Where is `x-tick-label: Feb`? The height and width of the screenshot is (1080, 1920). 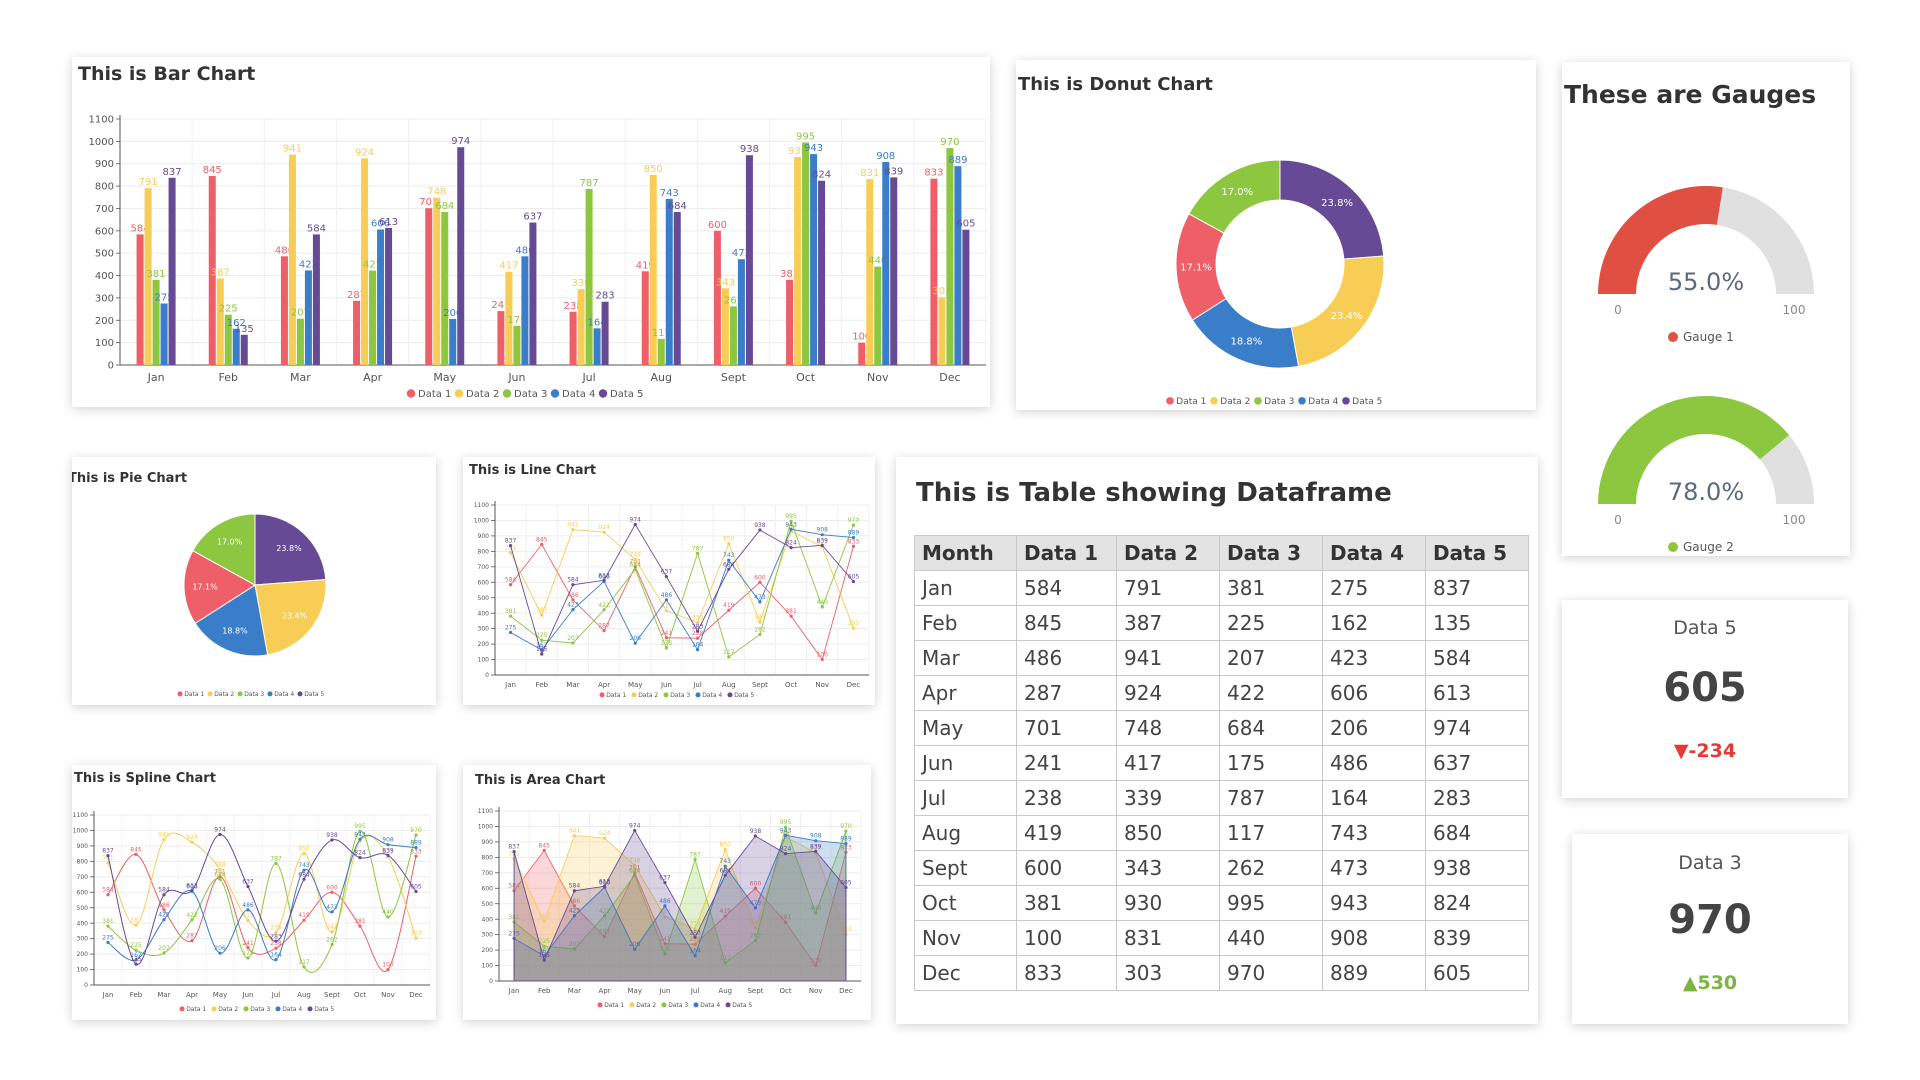
x-tick-label: Feb is located at coordinates (136, 995).